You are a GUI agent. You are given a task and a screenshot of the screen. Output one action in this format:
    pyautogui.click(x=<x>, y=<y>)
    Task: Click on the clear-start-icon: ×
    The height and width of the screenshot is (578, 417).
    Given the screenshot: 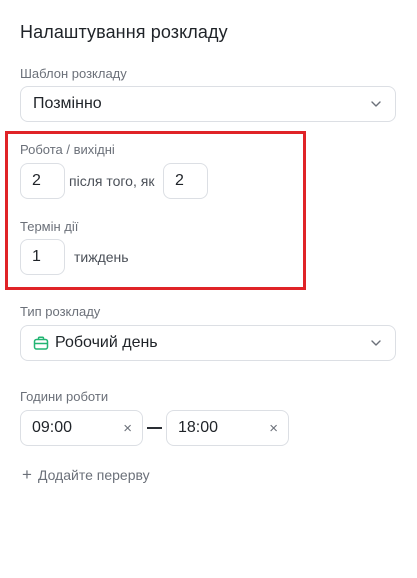 What is the action you would take?
    pyautogui.click(x=127, y=428)
    